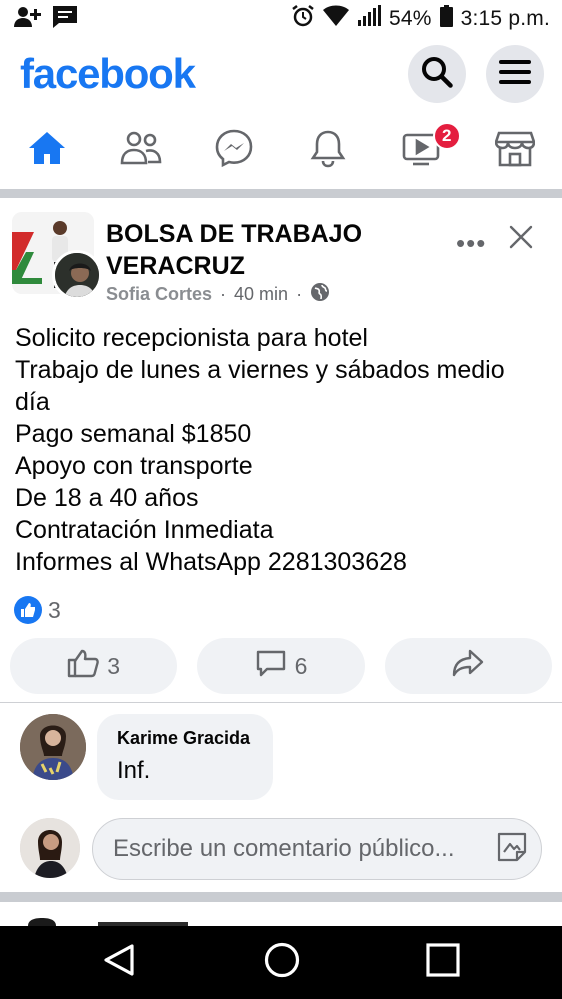  I want to click on tab-watch: 2, so click(422, 150).